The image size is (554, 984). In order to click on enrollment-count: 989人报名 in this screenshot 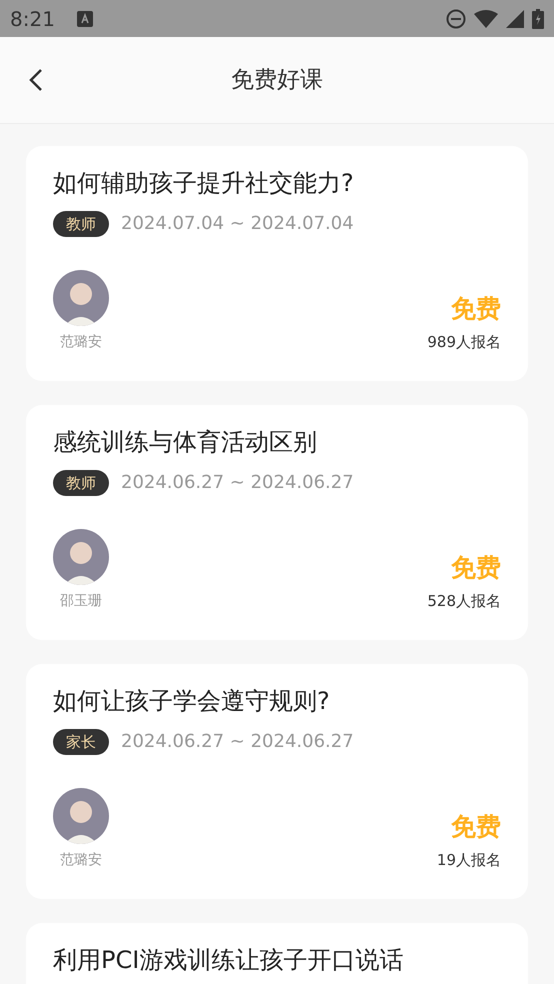, I will do `click(464, 342)`.